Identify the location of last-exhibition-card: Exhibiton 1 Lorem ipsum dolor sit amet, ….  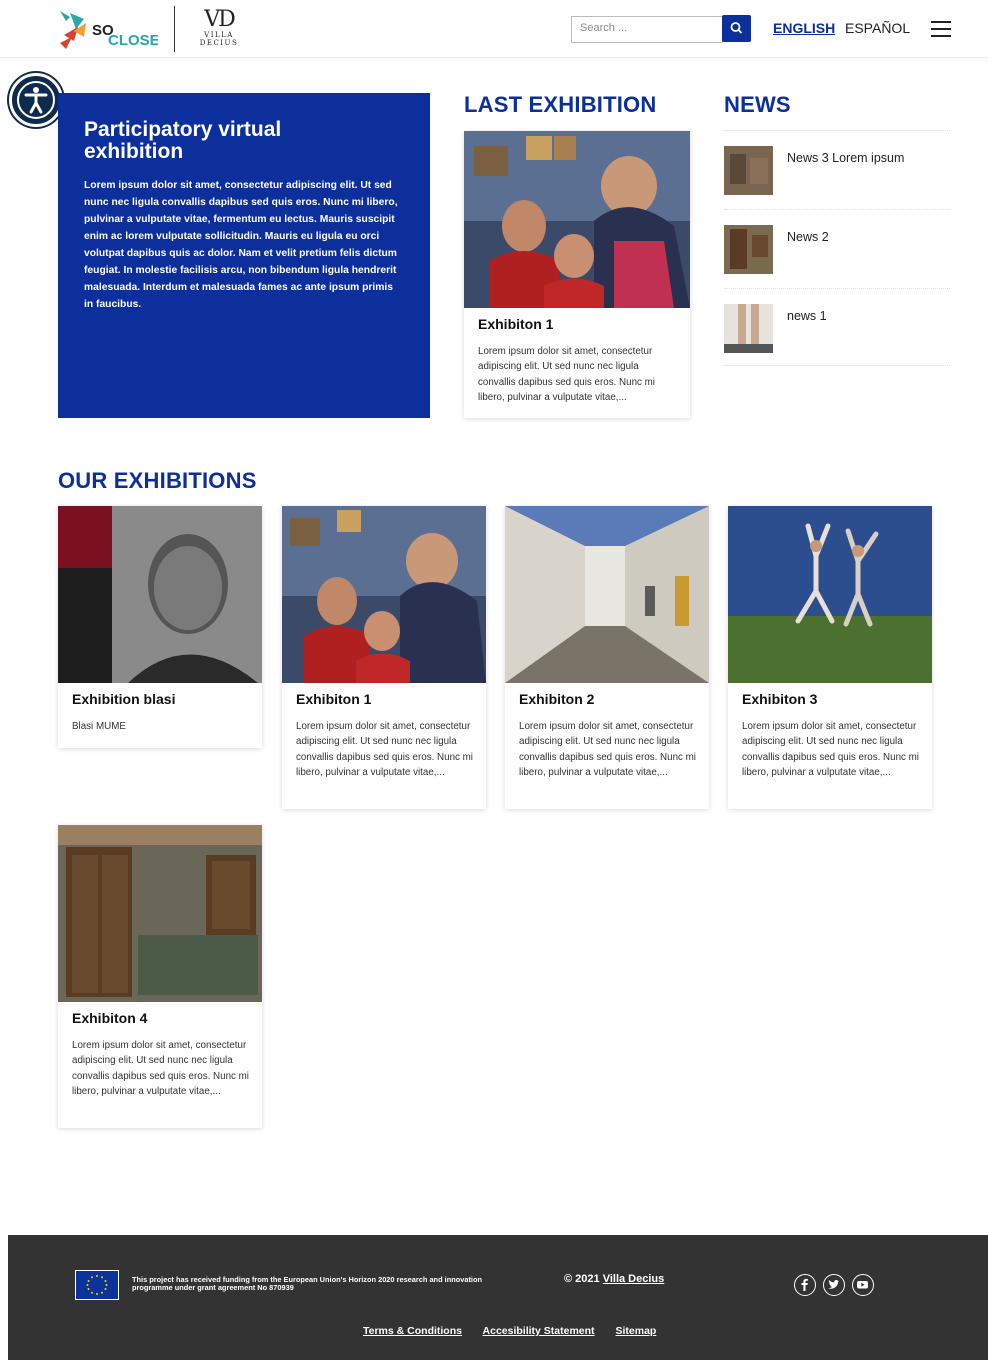
(577, 274).